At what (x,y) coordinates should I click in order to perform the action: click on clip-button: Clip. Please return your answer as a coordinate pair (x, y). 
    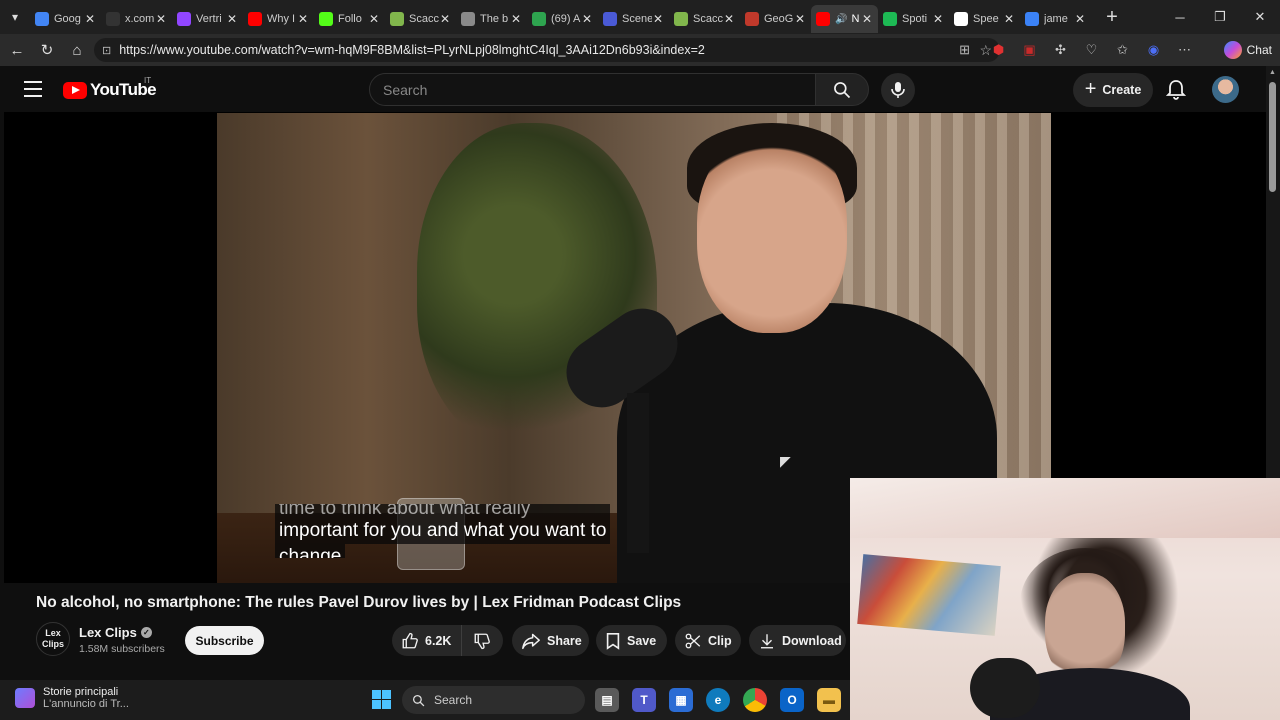
    Looking at the image, I should click on (708, 640).